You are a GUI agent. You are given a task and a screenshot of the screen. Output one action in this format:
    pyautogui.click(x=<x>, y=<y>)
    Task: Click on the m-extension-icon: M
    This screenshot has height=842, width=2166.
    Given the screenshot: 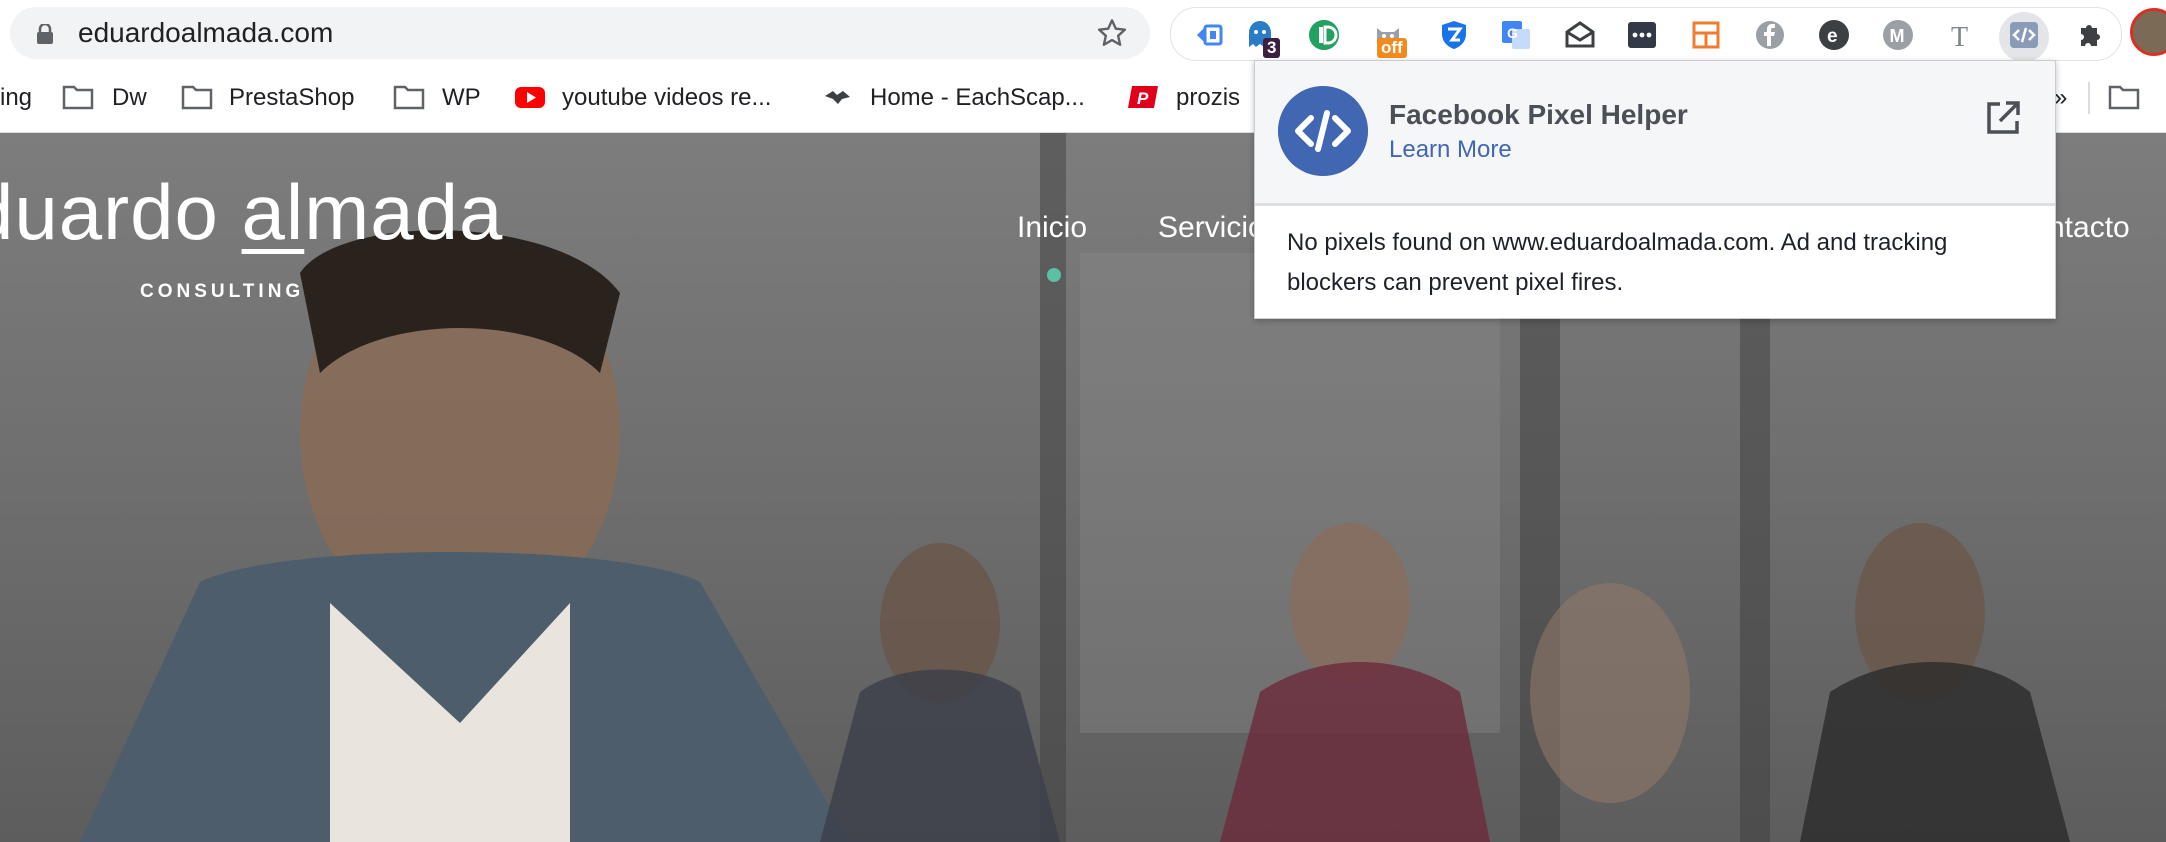 What is the action you would take?
    pyautogui.click(x=1898, y=35)
    